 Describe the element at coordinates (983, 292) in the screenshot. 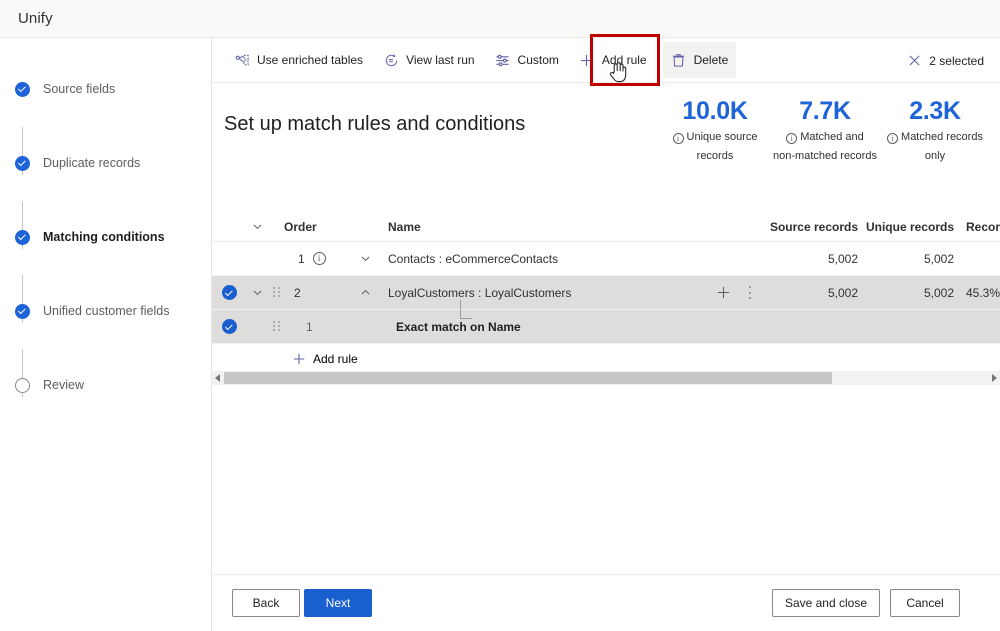

I see `row-records: 45.3% m` at that location.